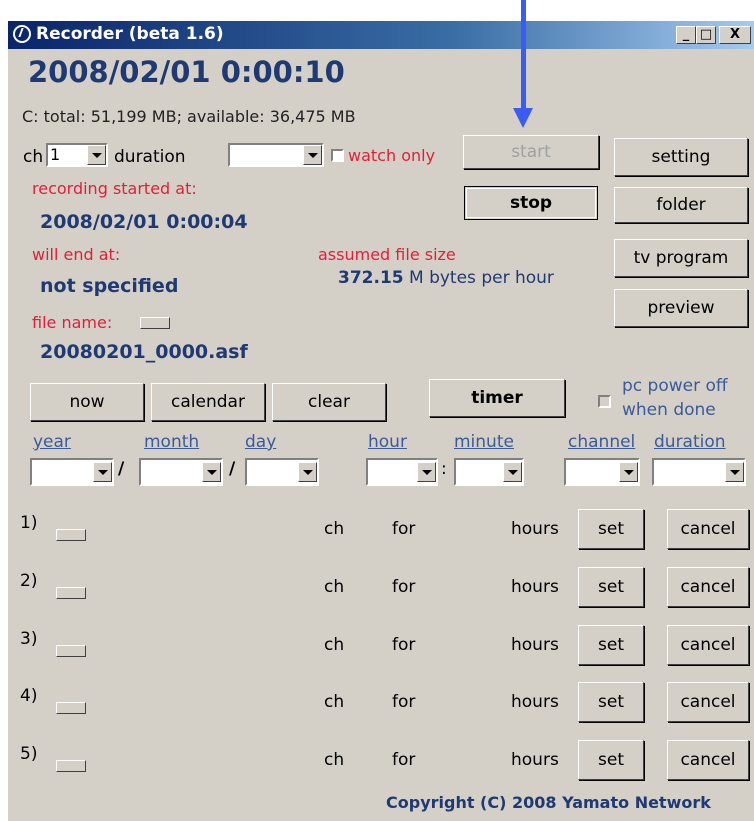 The image size is (754, 821). I want to click on file-name-value: 20080201_0000.asf, so click(144, 352).